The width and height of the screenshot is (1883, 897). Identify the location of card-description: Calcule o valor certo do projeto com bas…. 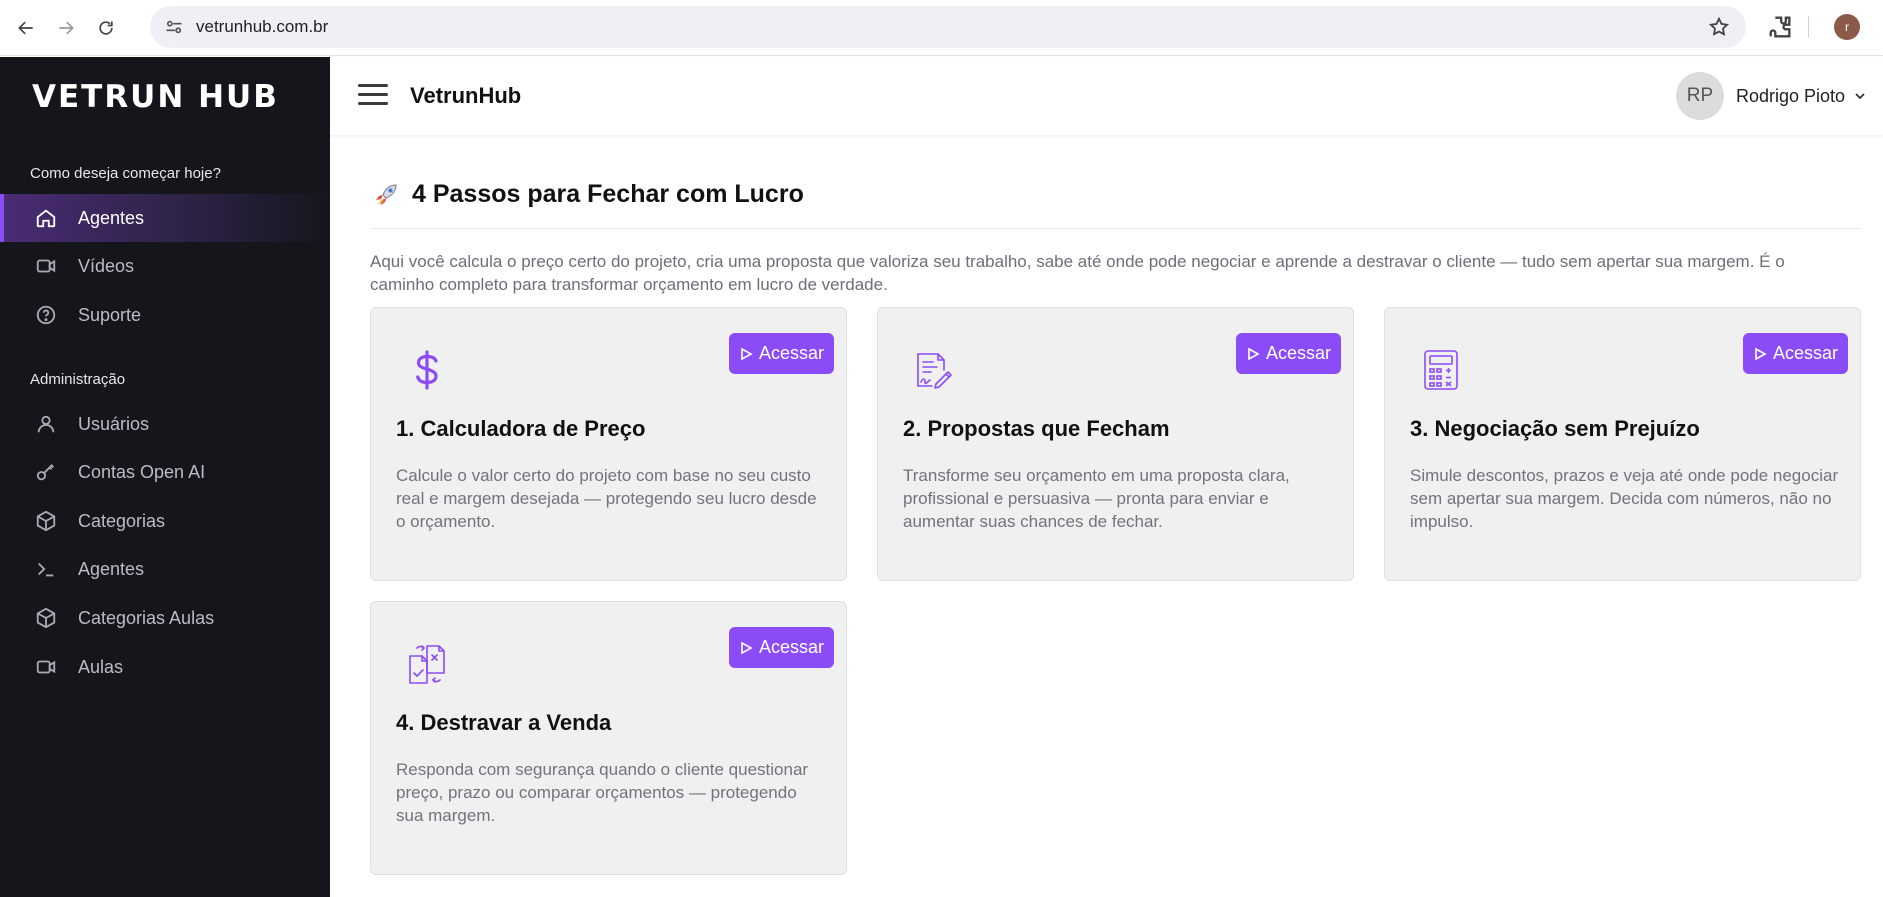
(606, 498).